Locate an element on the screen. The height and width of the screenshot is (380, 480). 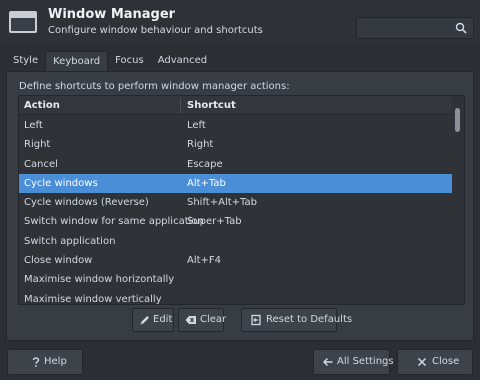
row-action: Maximise window horizontally is located at coordinates (99, 280).